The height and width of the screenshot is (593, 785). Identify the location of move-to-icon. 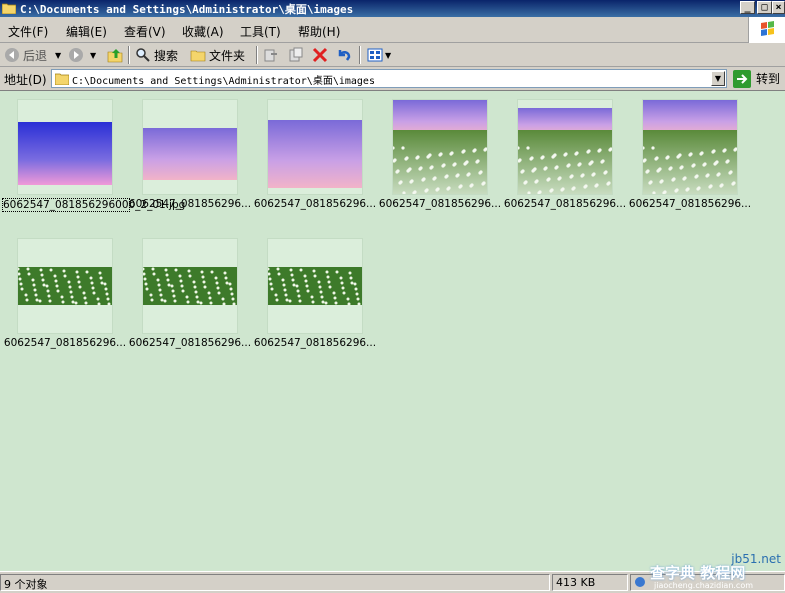
(270, 55).